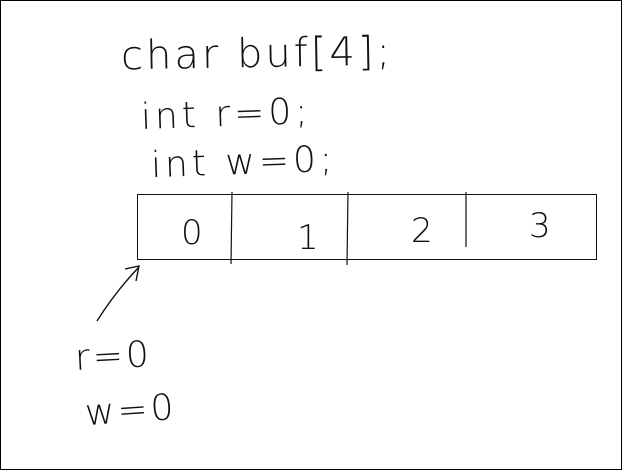 This screenshot has height=470, width=622. Describe the element at coordinates (130, 410) in the screenshot. I see `write-pointer-label: w=0` at that location.